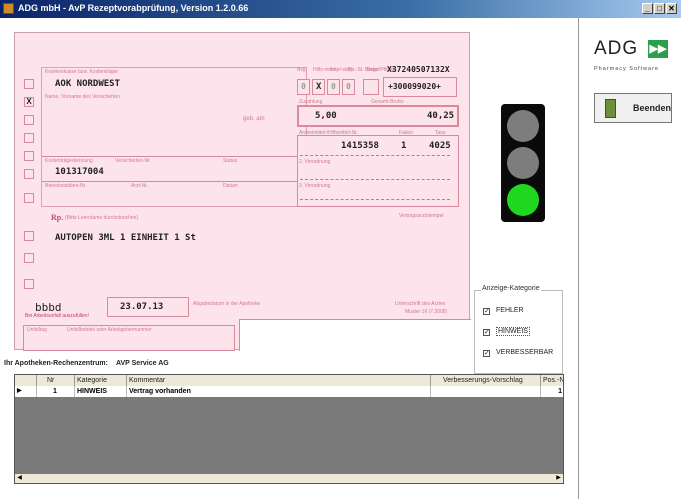 The width and height of the screenshot is (681, 499). Describe the element at coordinates (279, 391) in the screenshot. I see `cell-kommentar: Vertrag vorhanden` at that location.